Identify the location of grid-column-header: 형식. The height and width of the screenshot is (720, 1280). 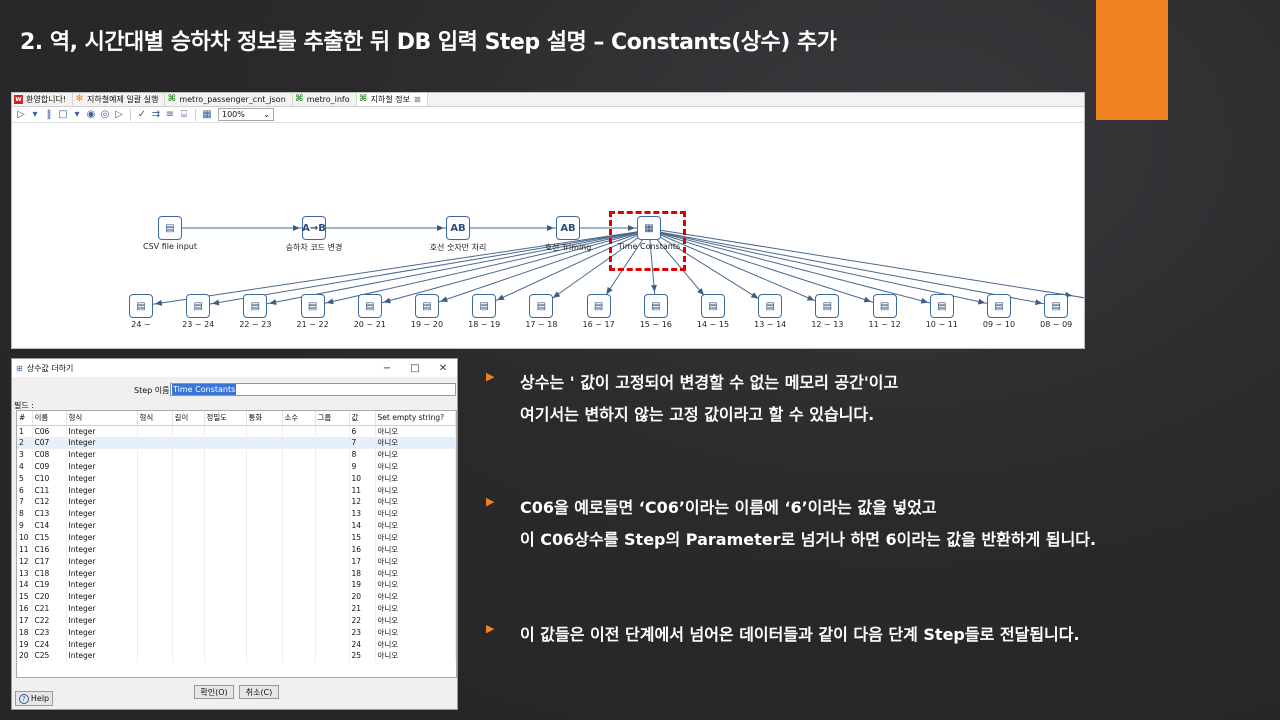
(102, 418).